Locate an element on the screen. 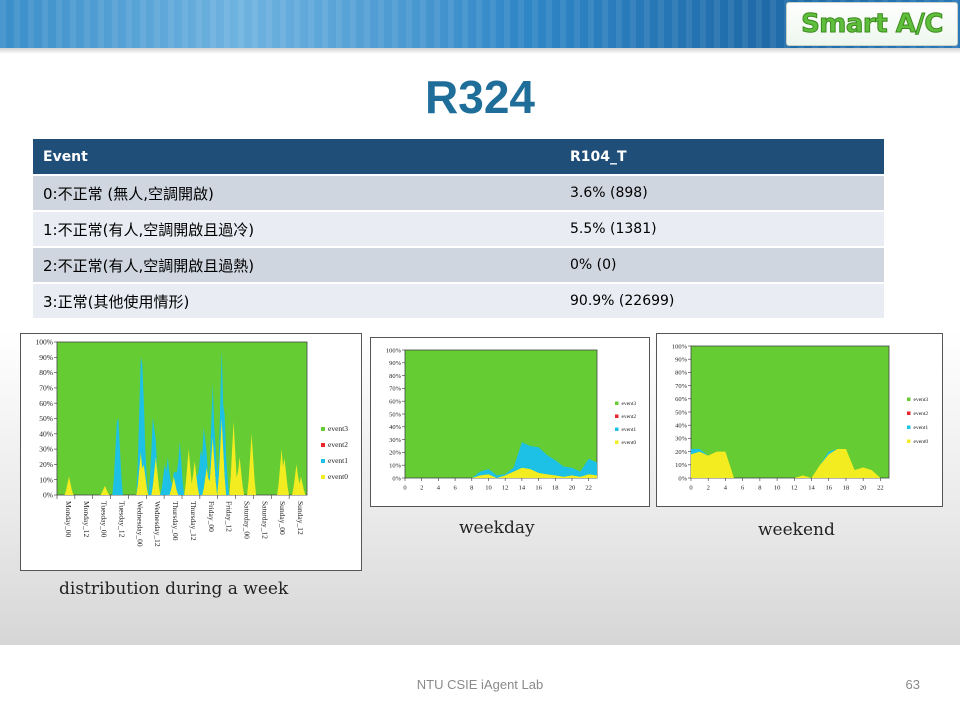  weekend-chart-caption: weekend is located at coordinates (796, 530).